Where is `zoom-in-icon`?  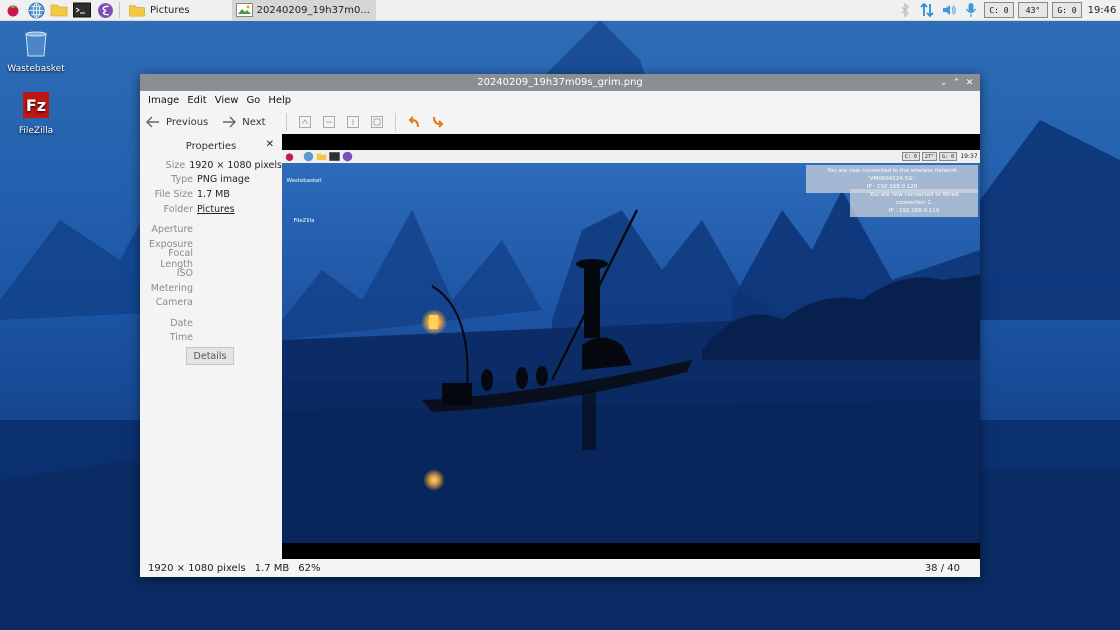
zoom-in-icon is located at coordinates (304, 122).